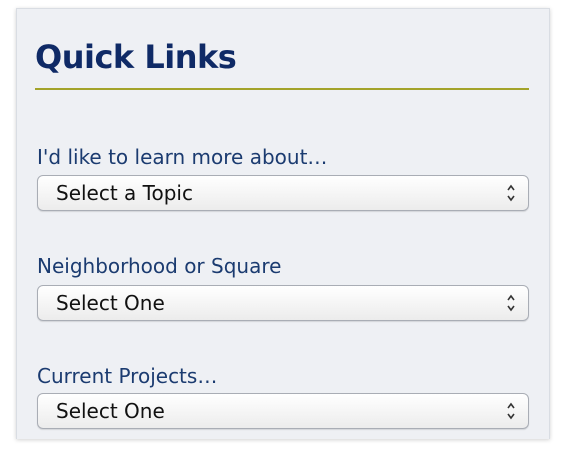 The height and width of the screenshot is (466, 563). What do you see at coordinates (283, 193) in the screenshot?
I see `topic-select: Select a Topic` at bounding box center [283, 193].